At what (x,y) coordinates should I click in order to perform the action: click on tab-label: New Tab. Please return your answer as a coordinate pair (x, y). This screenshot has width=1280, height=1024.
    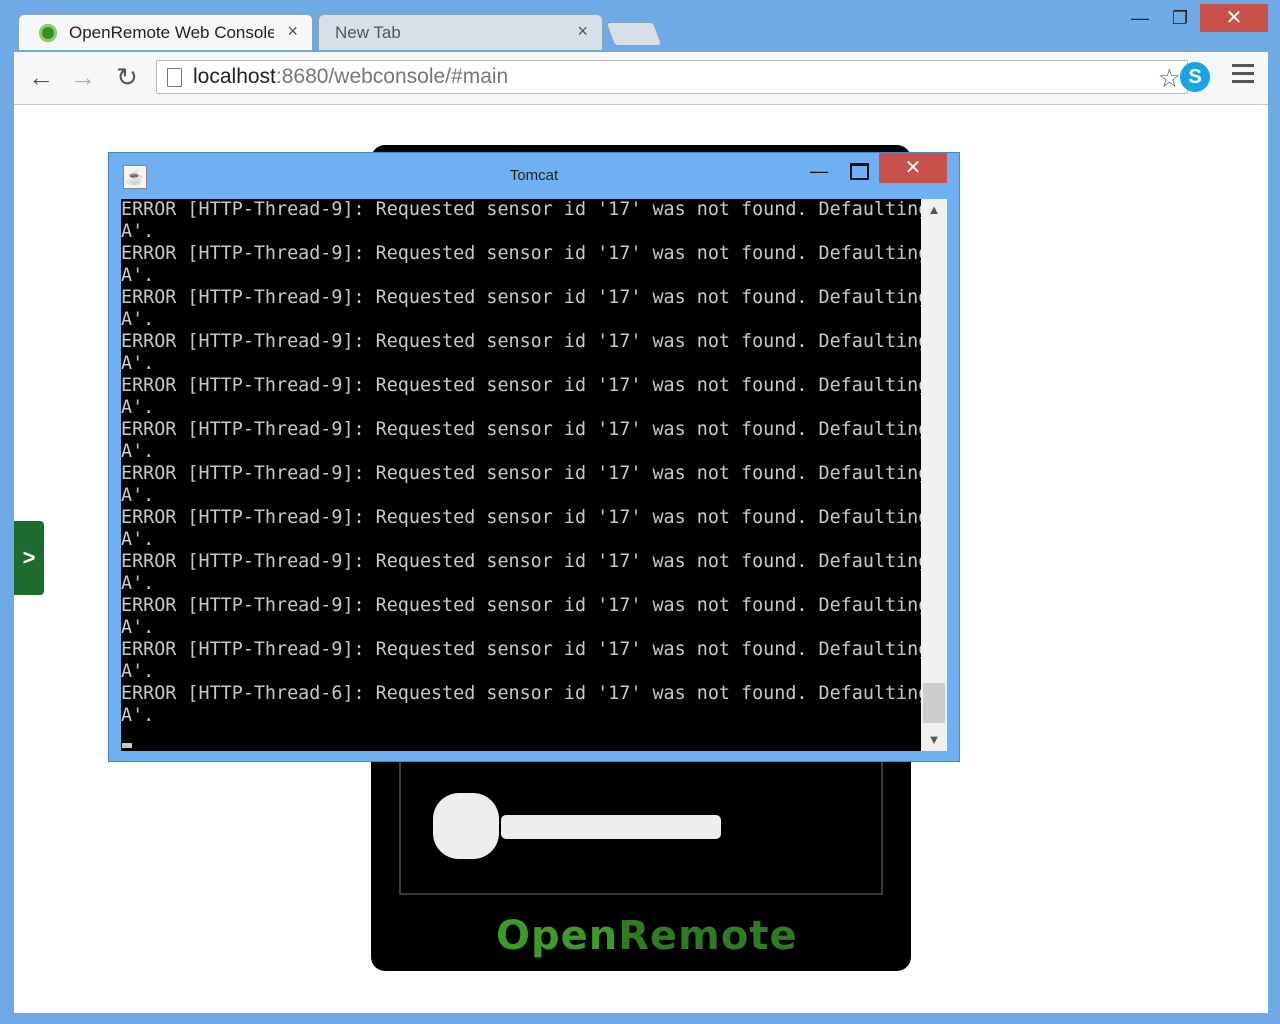
    Looking at the image, I should click on (368, 32).